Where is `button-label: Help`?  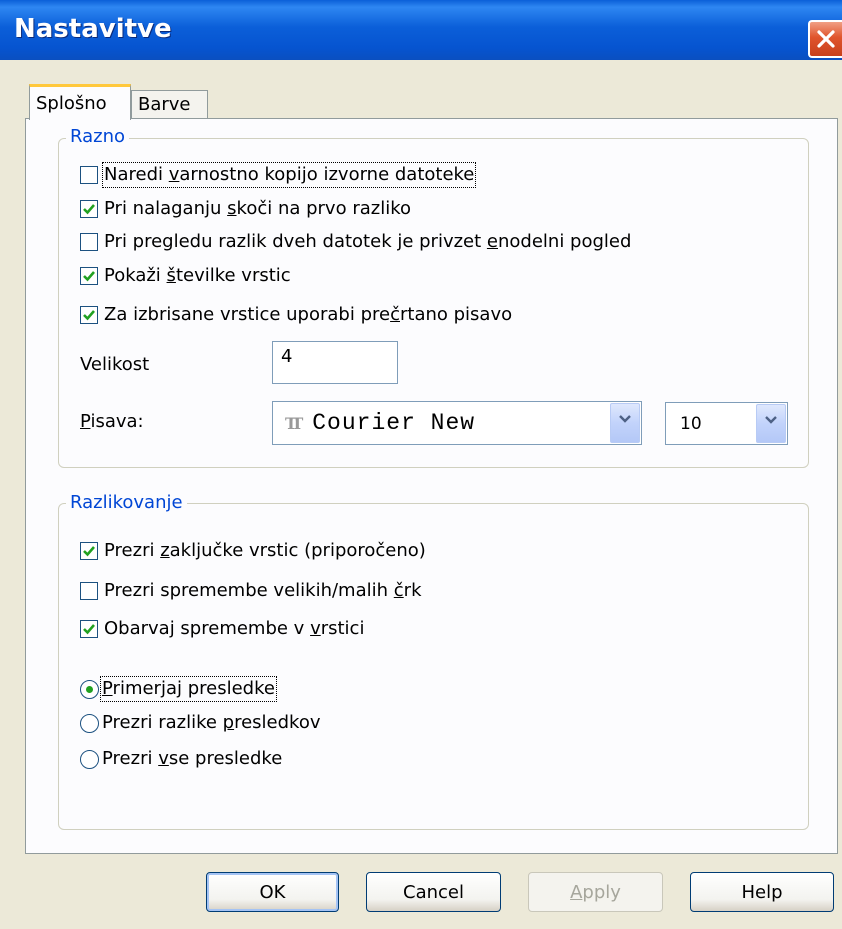 button-label: Help is located at coordinates (762, 892).